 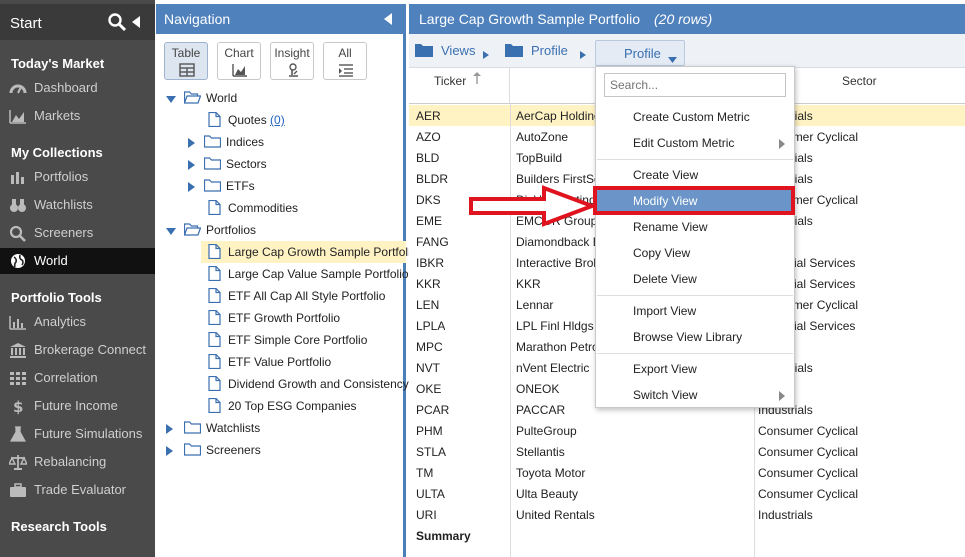 What do you see at coordinates (318, 274) in the screenshot?
I see `tree-label-text: Large Cap Value Sample Portfolio` at bounding box center [318, 274].